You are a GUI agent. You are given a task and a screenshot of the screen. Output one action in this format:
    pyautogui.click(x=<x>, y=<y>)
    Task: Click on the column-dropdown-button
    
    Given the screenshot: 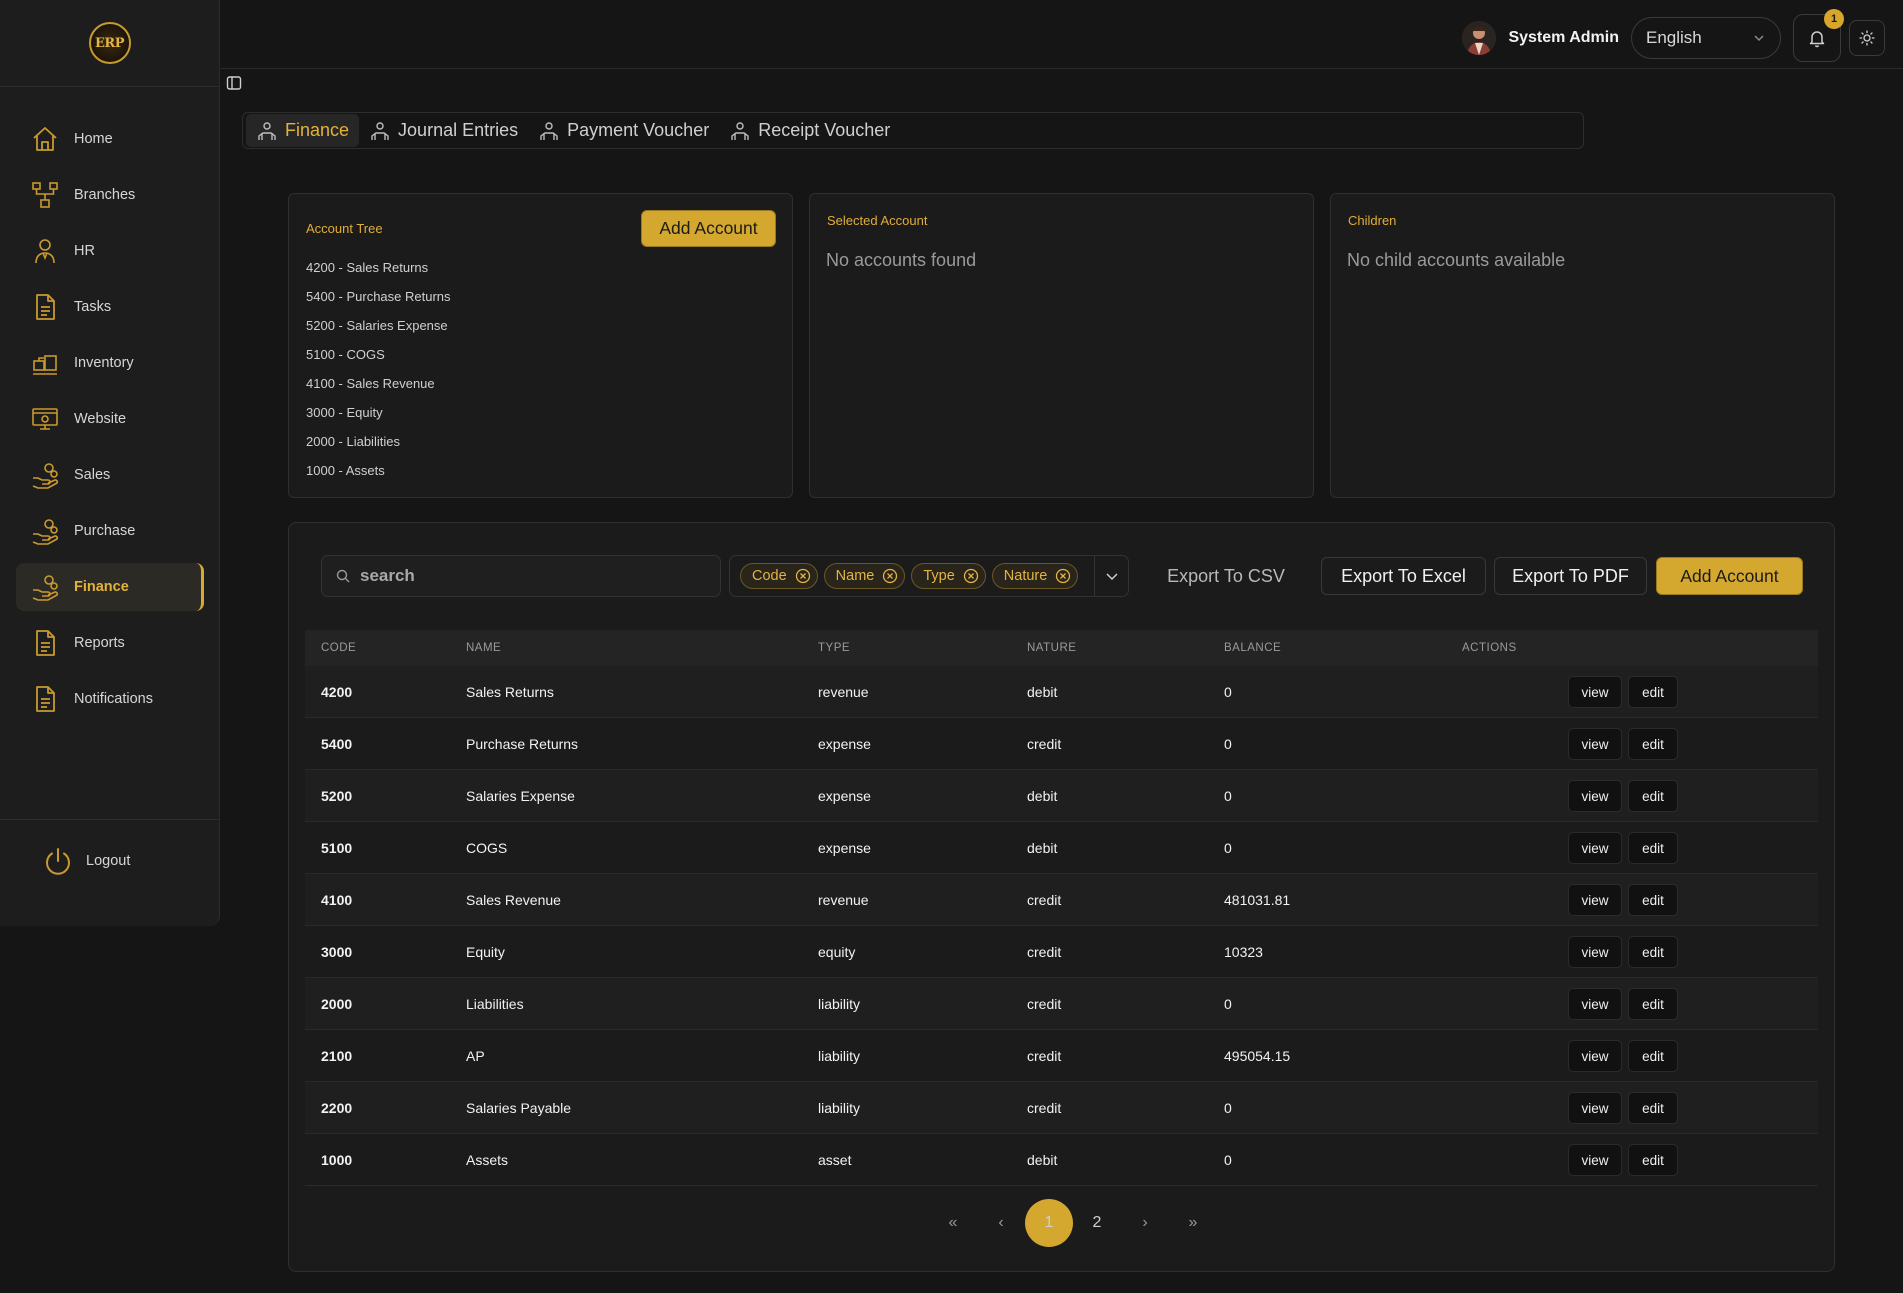 What is the action you would take?
    pyautogui.click(x=1111, y=576)
    